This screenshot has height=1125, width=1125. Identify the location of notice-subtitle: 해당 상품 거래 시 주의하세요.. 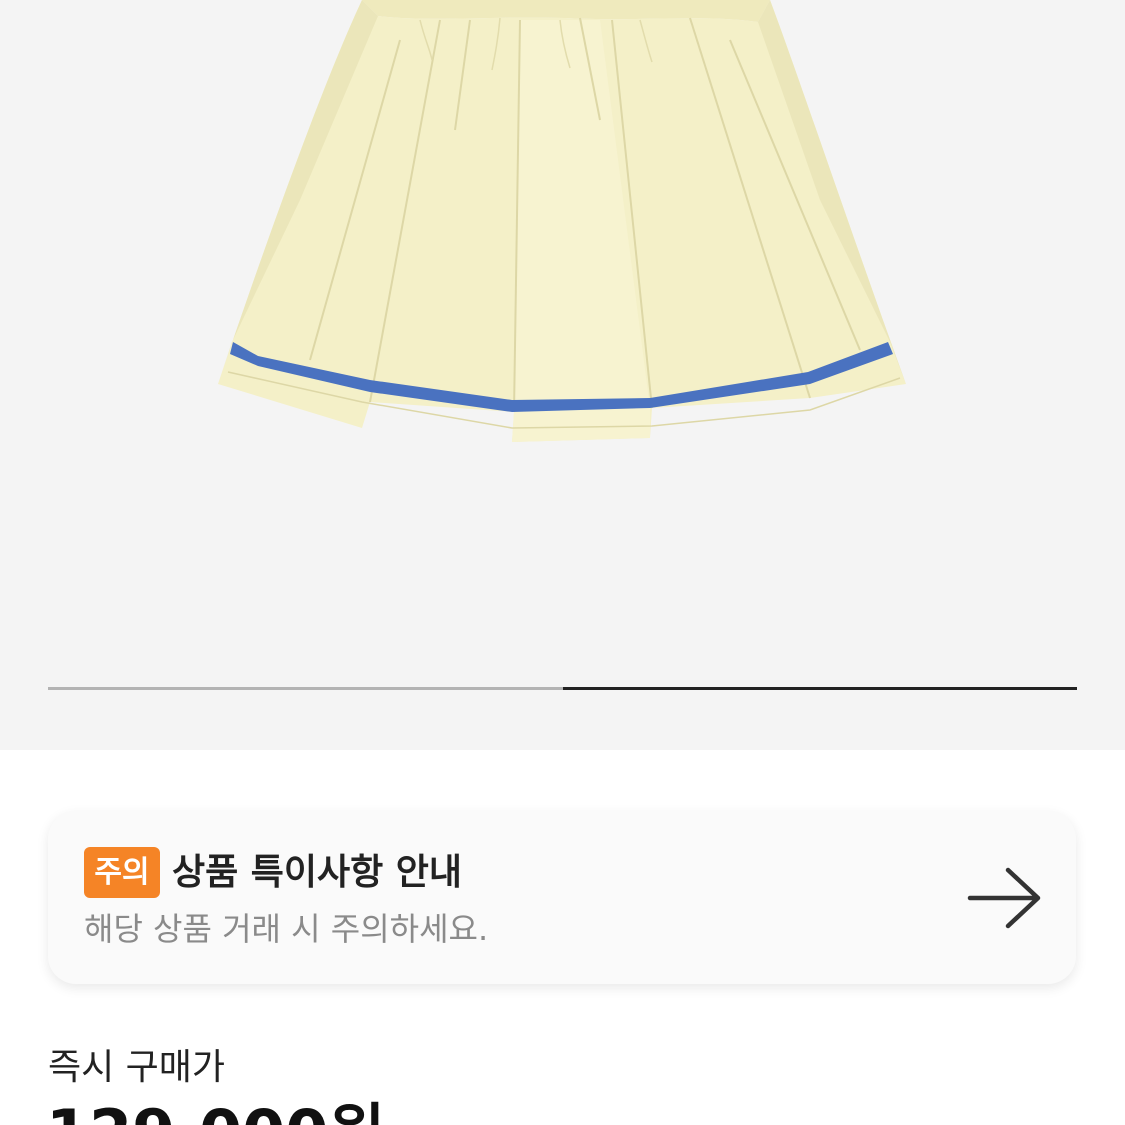
(286, 929).